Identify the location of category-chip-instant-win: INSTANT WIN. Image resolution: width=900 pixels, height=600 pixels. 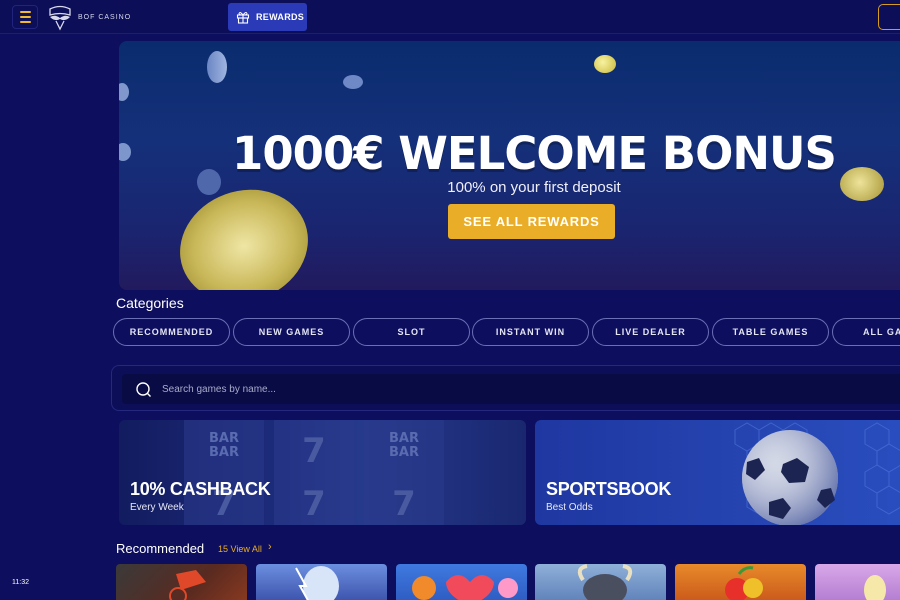
(530, 332).